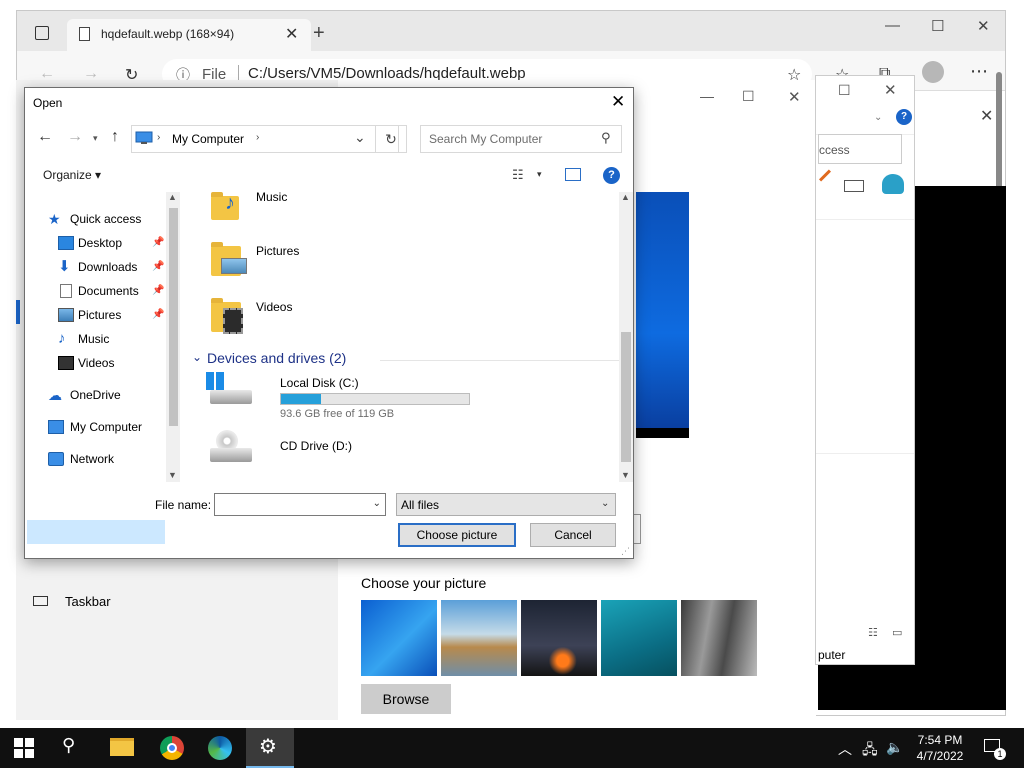 This screenshot has height=768, width=1024. I want to click on path-dropdown-icon: ⌄, so click(360, 137).